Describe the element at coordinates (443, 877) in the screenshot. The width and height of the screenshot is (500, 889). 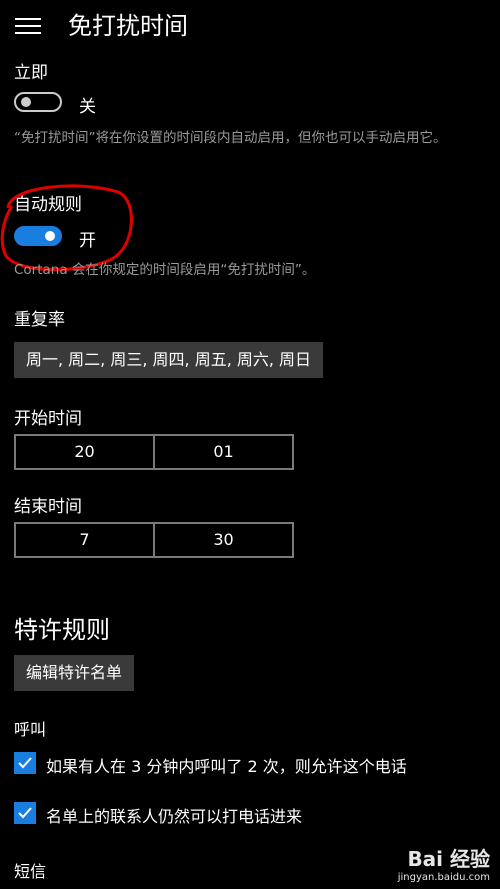
I see `watermark-url: jingyan.baidu.com` at that location.